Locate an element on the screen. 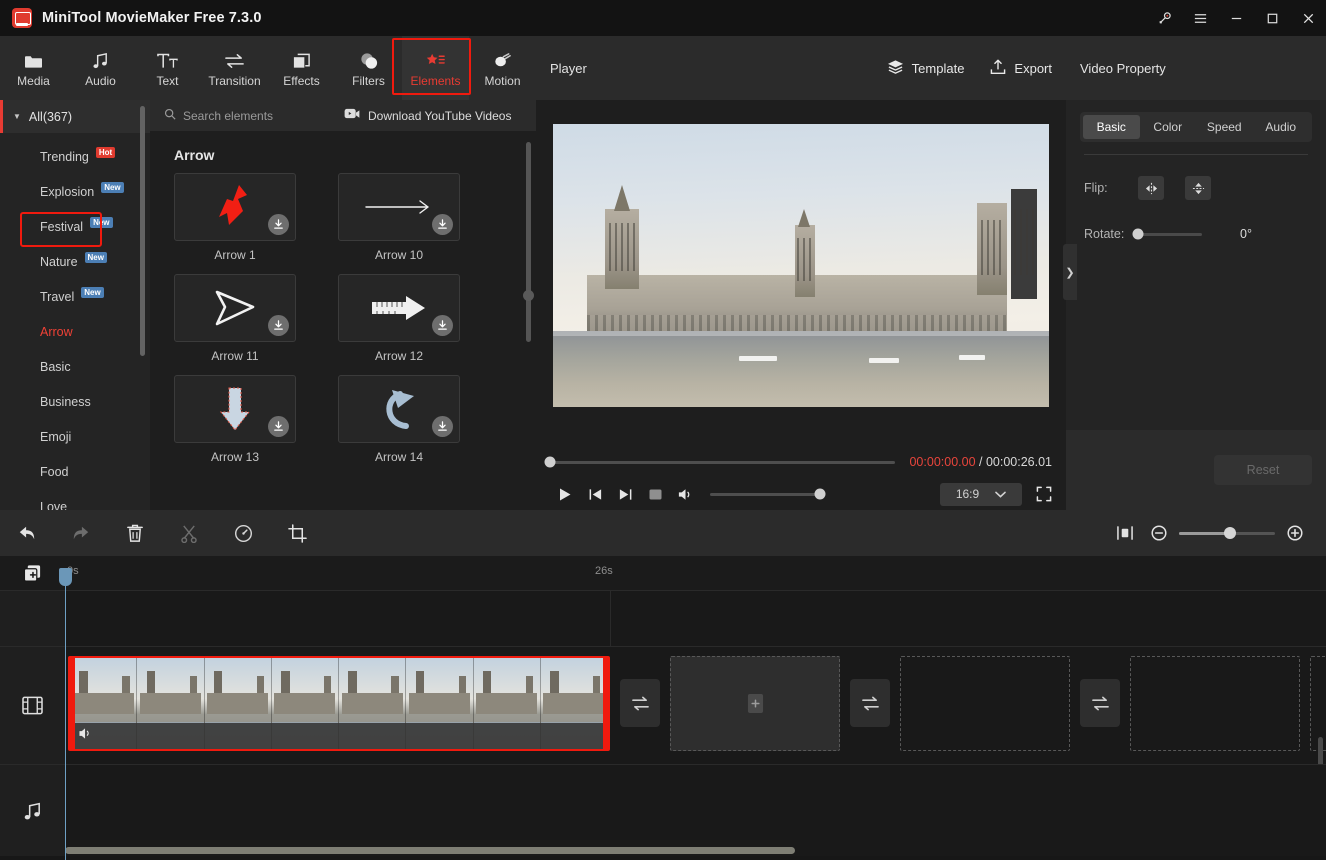  tab-elements: Elements is located at coordinates (435, 68).